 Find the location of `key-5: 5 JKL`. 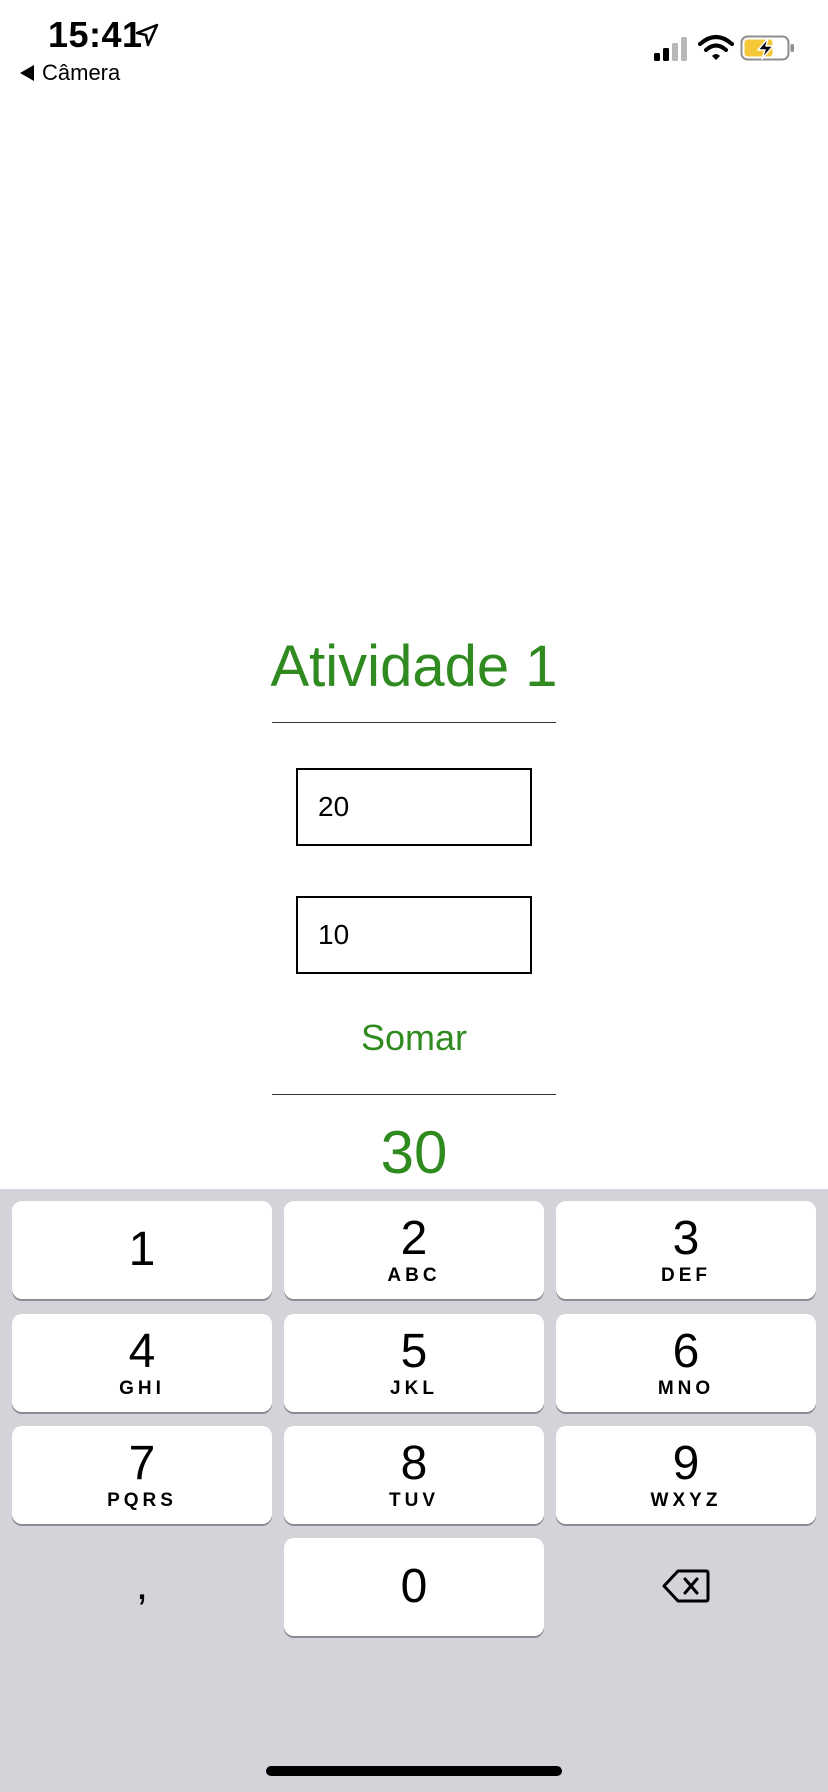

key-5: 5 JKL is located at coordinates (414, 1363).